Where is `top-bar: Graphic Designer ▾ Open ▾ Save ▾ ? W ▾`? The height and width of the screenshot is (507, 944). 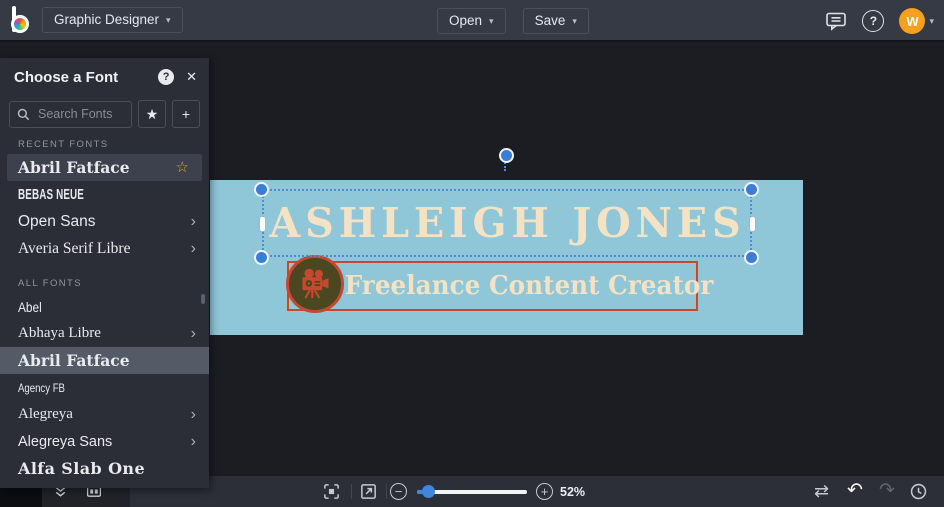 top-bar: Graphic Designer ▾ Open ▾ Save ▾ ? W ▾ is located at coordinates (472, 21).